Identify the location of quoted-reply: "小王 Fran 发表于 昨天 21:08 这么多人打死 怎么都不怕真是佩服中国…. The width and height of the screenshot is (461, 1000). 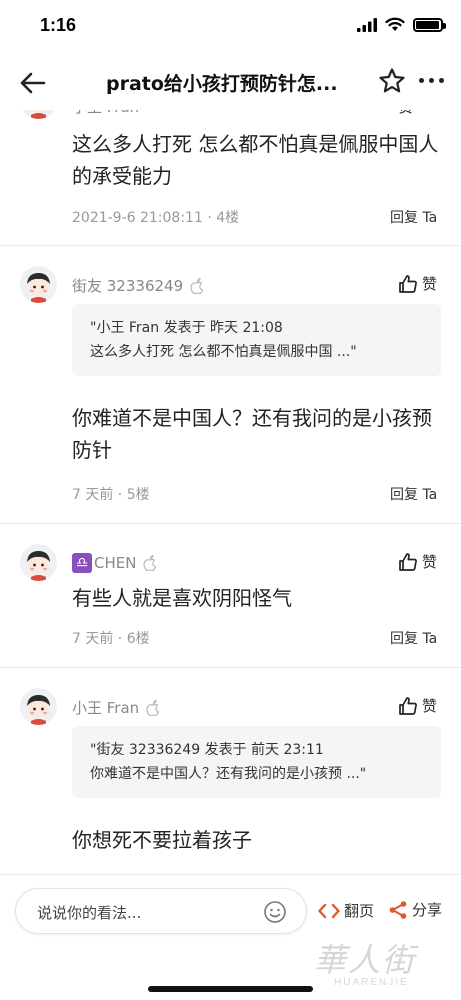
(256, 340).